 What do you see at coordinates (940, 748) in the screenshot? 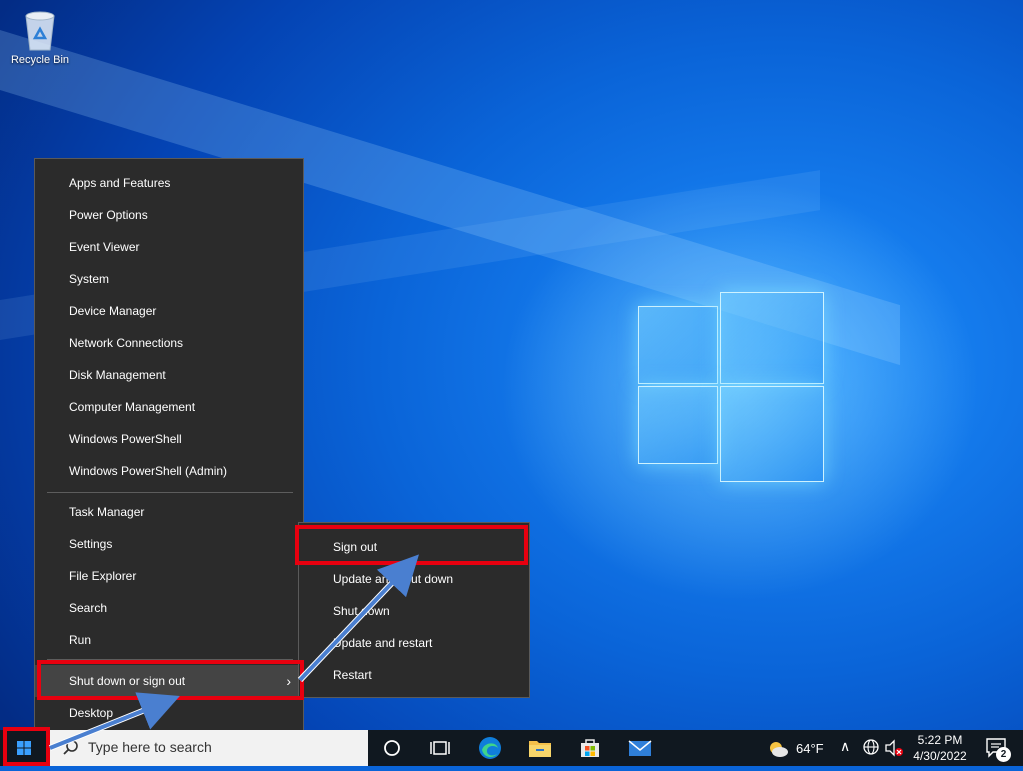
I see `clock: 5:22 PM 4/30/2022` at bounding box center [940, 748].